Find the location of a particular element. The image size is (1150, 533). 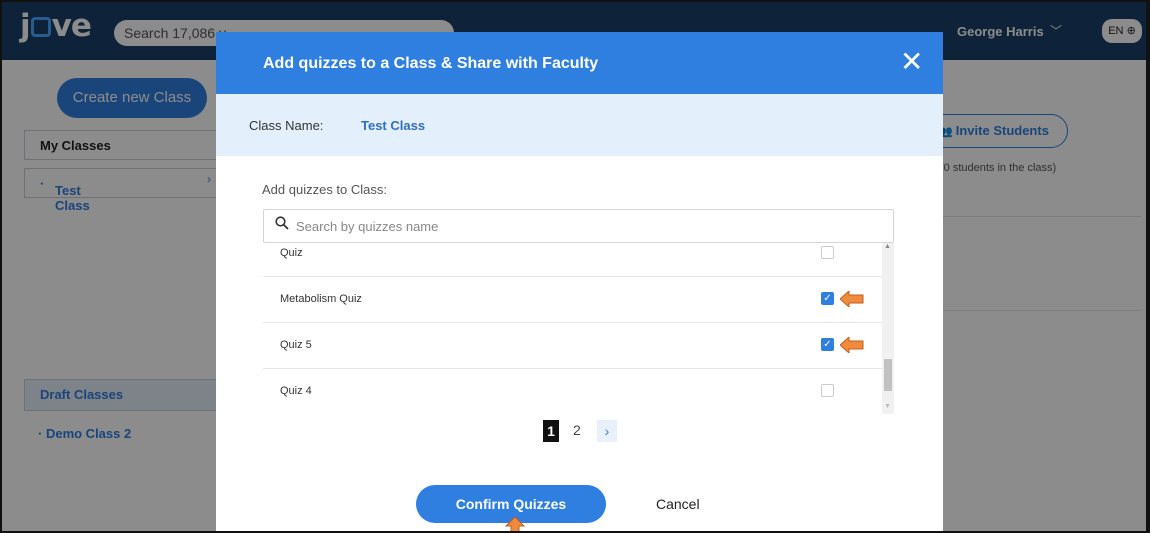

class-name-value: Test Class is located at coordinates (393, 125).